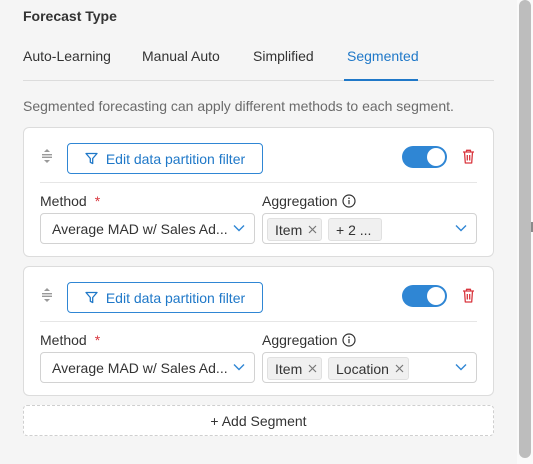  Describe the element at coordinates (362, 368) in the screenshot. I see `tag-label: Location` at that location.